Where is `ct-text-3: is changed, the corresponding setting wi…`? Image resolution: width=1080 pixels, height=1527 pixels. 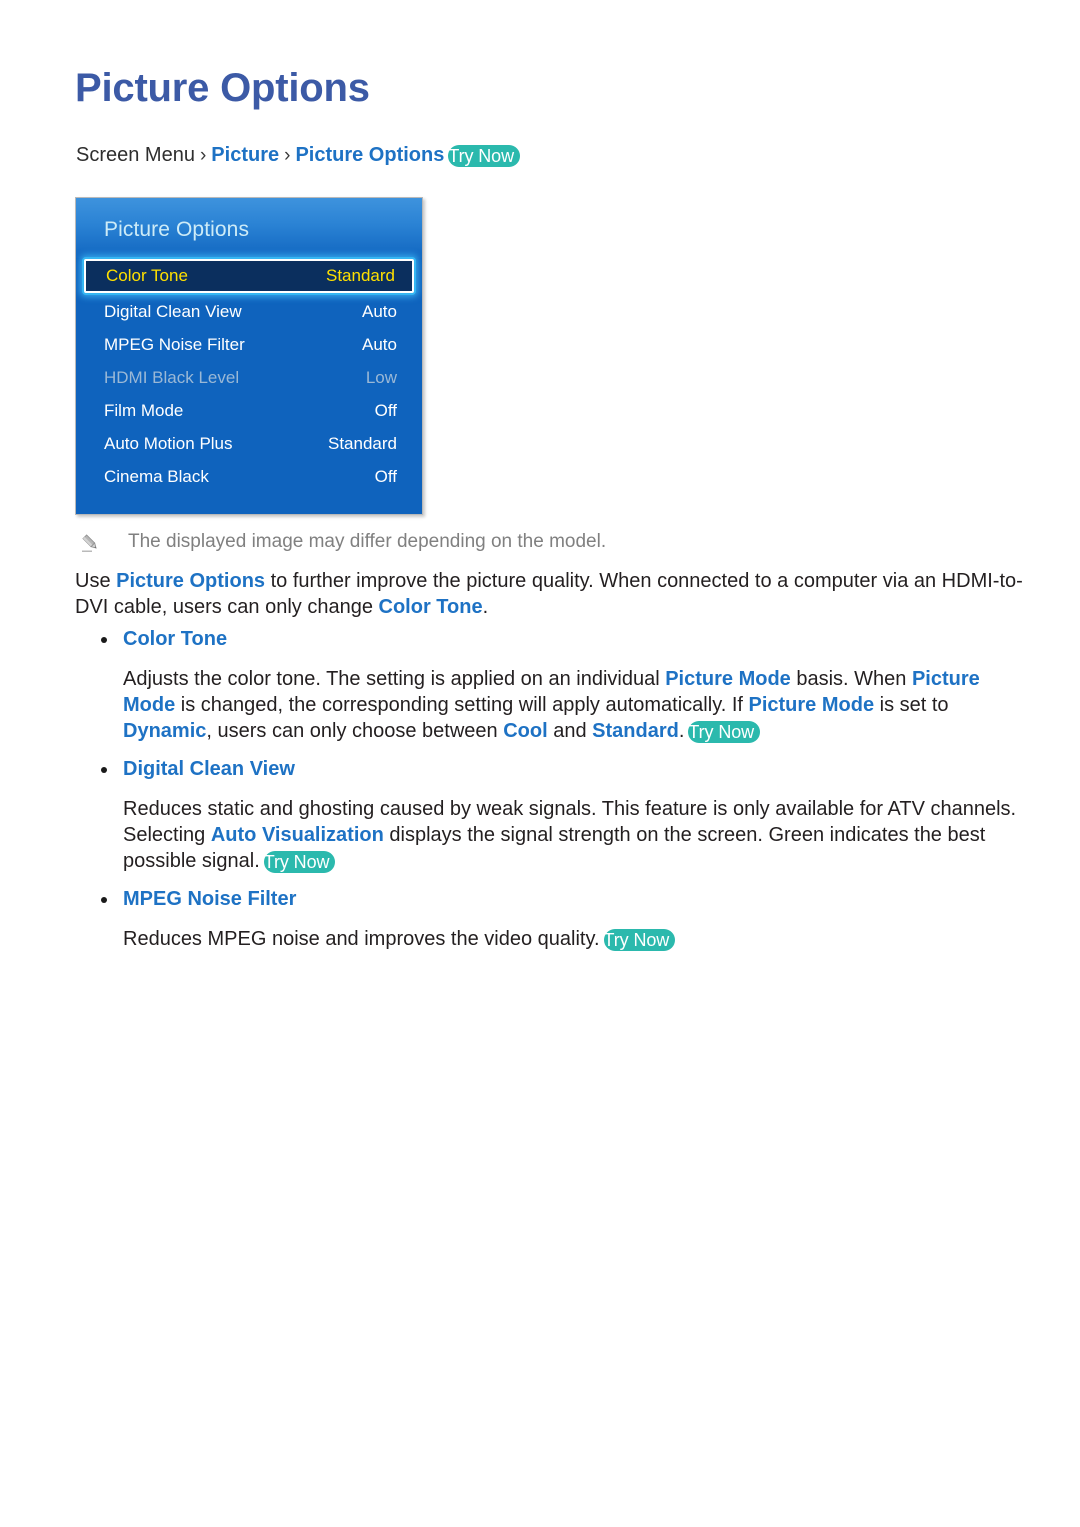
ct-text-3: is changed, the corresponding setting wi… is located at coordinates (462, 705).